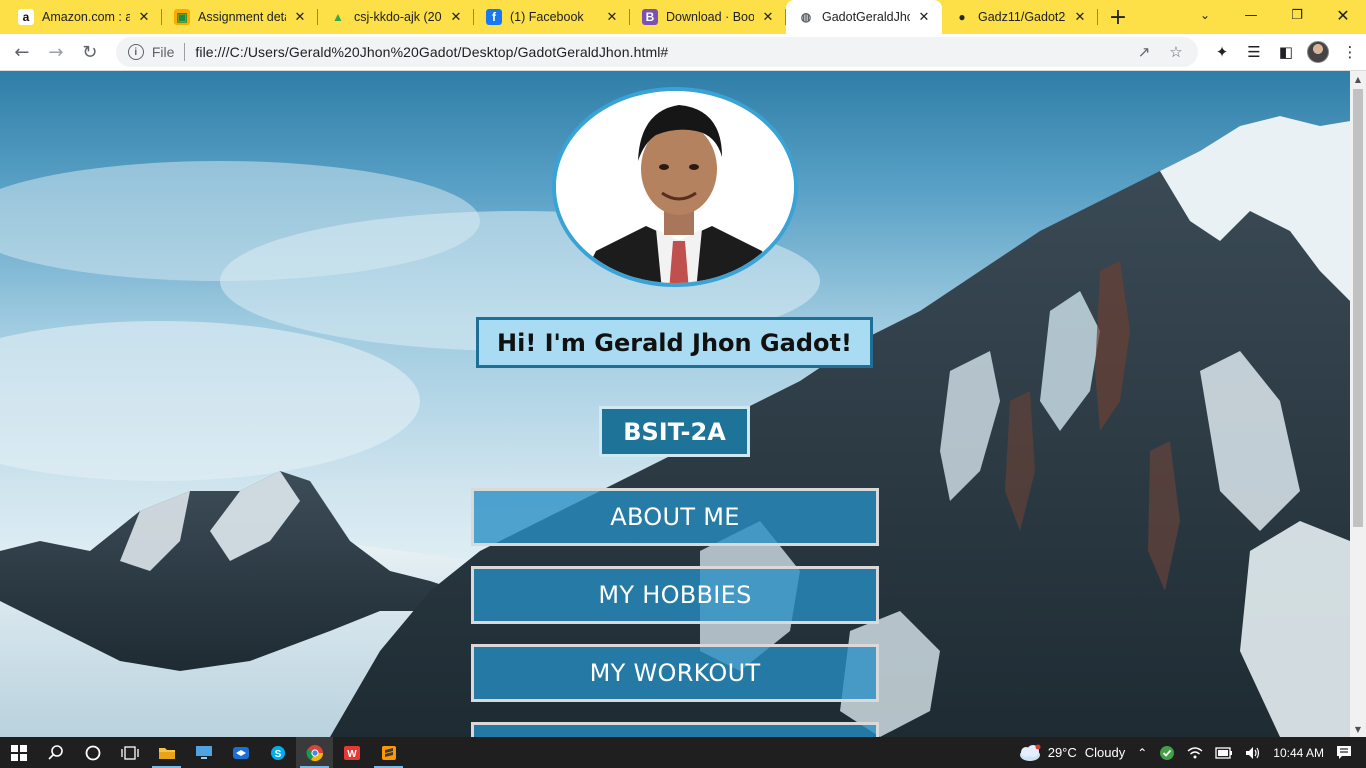  I want to click on person-portrait-icon, so click(675, 187).